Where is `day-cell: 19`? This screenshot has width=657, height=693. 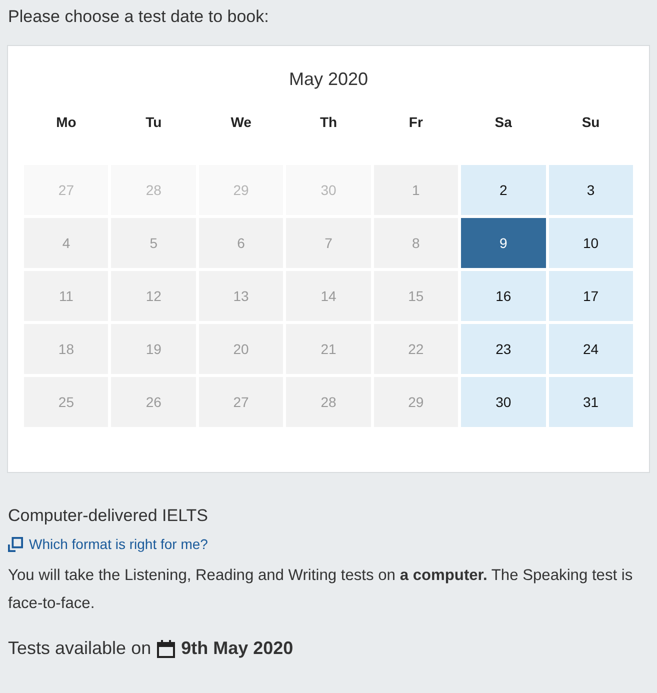 day-cell: 19 is located at coordinates (153, 349).